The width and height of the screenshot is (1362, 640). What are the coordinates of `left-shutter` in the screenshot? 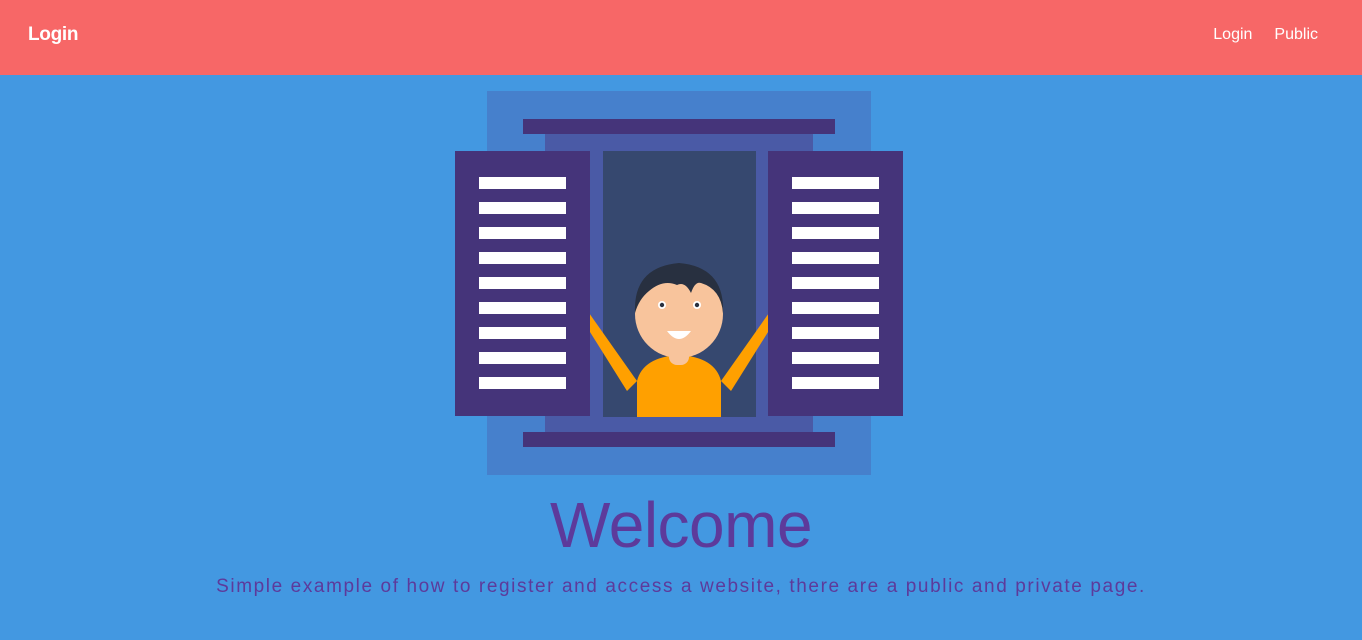 It's located at (522, 283).